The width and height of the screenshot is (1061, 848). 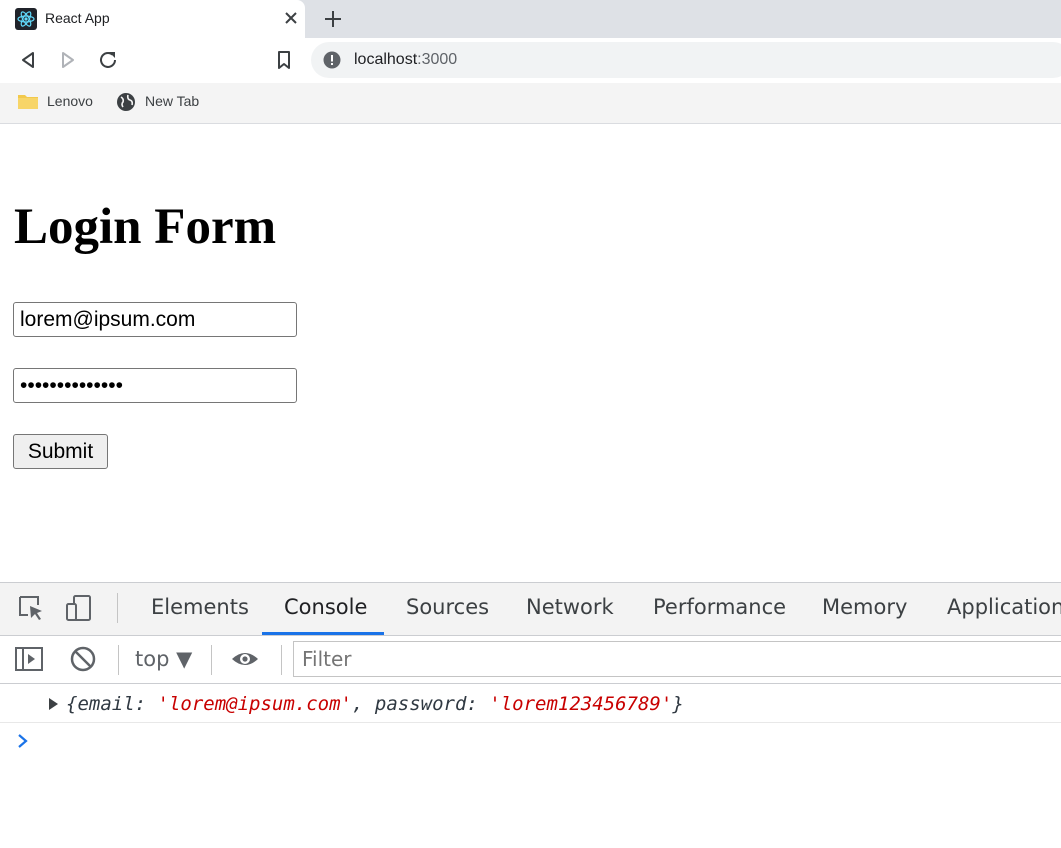 I want to click on context-selector: top ▼, so click(x=163, y=659).